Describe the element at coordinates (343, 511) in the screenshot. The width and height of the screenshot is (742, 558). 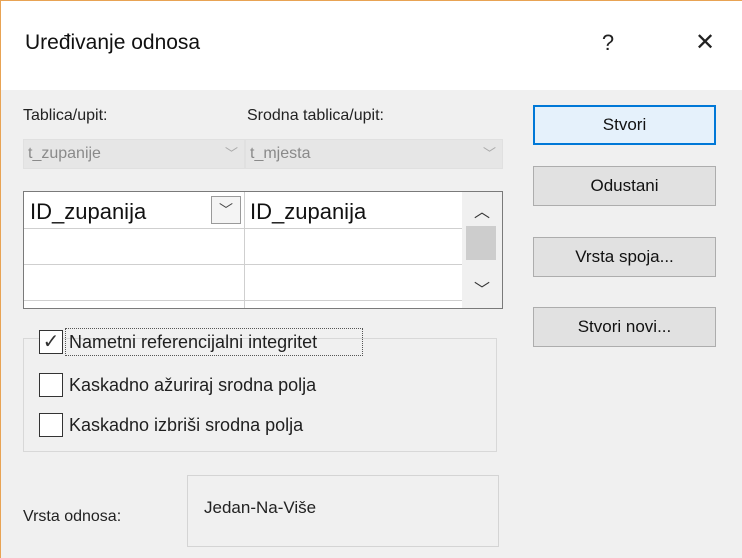
I see `relationship-type-box: Jedan-Na-Više` at that location.